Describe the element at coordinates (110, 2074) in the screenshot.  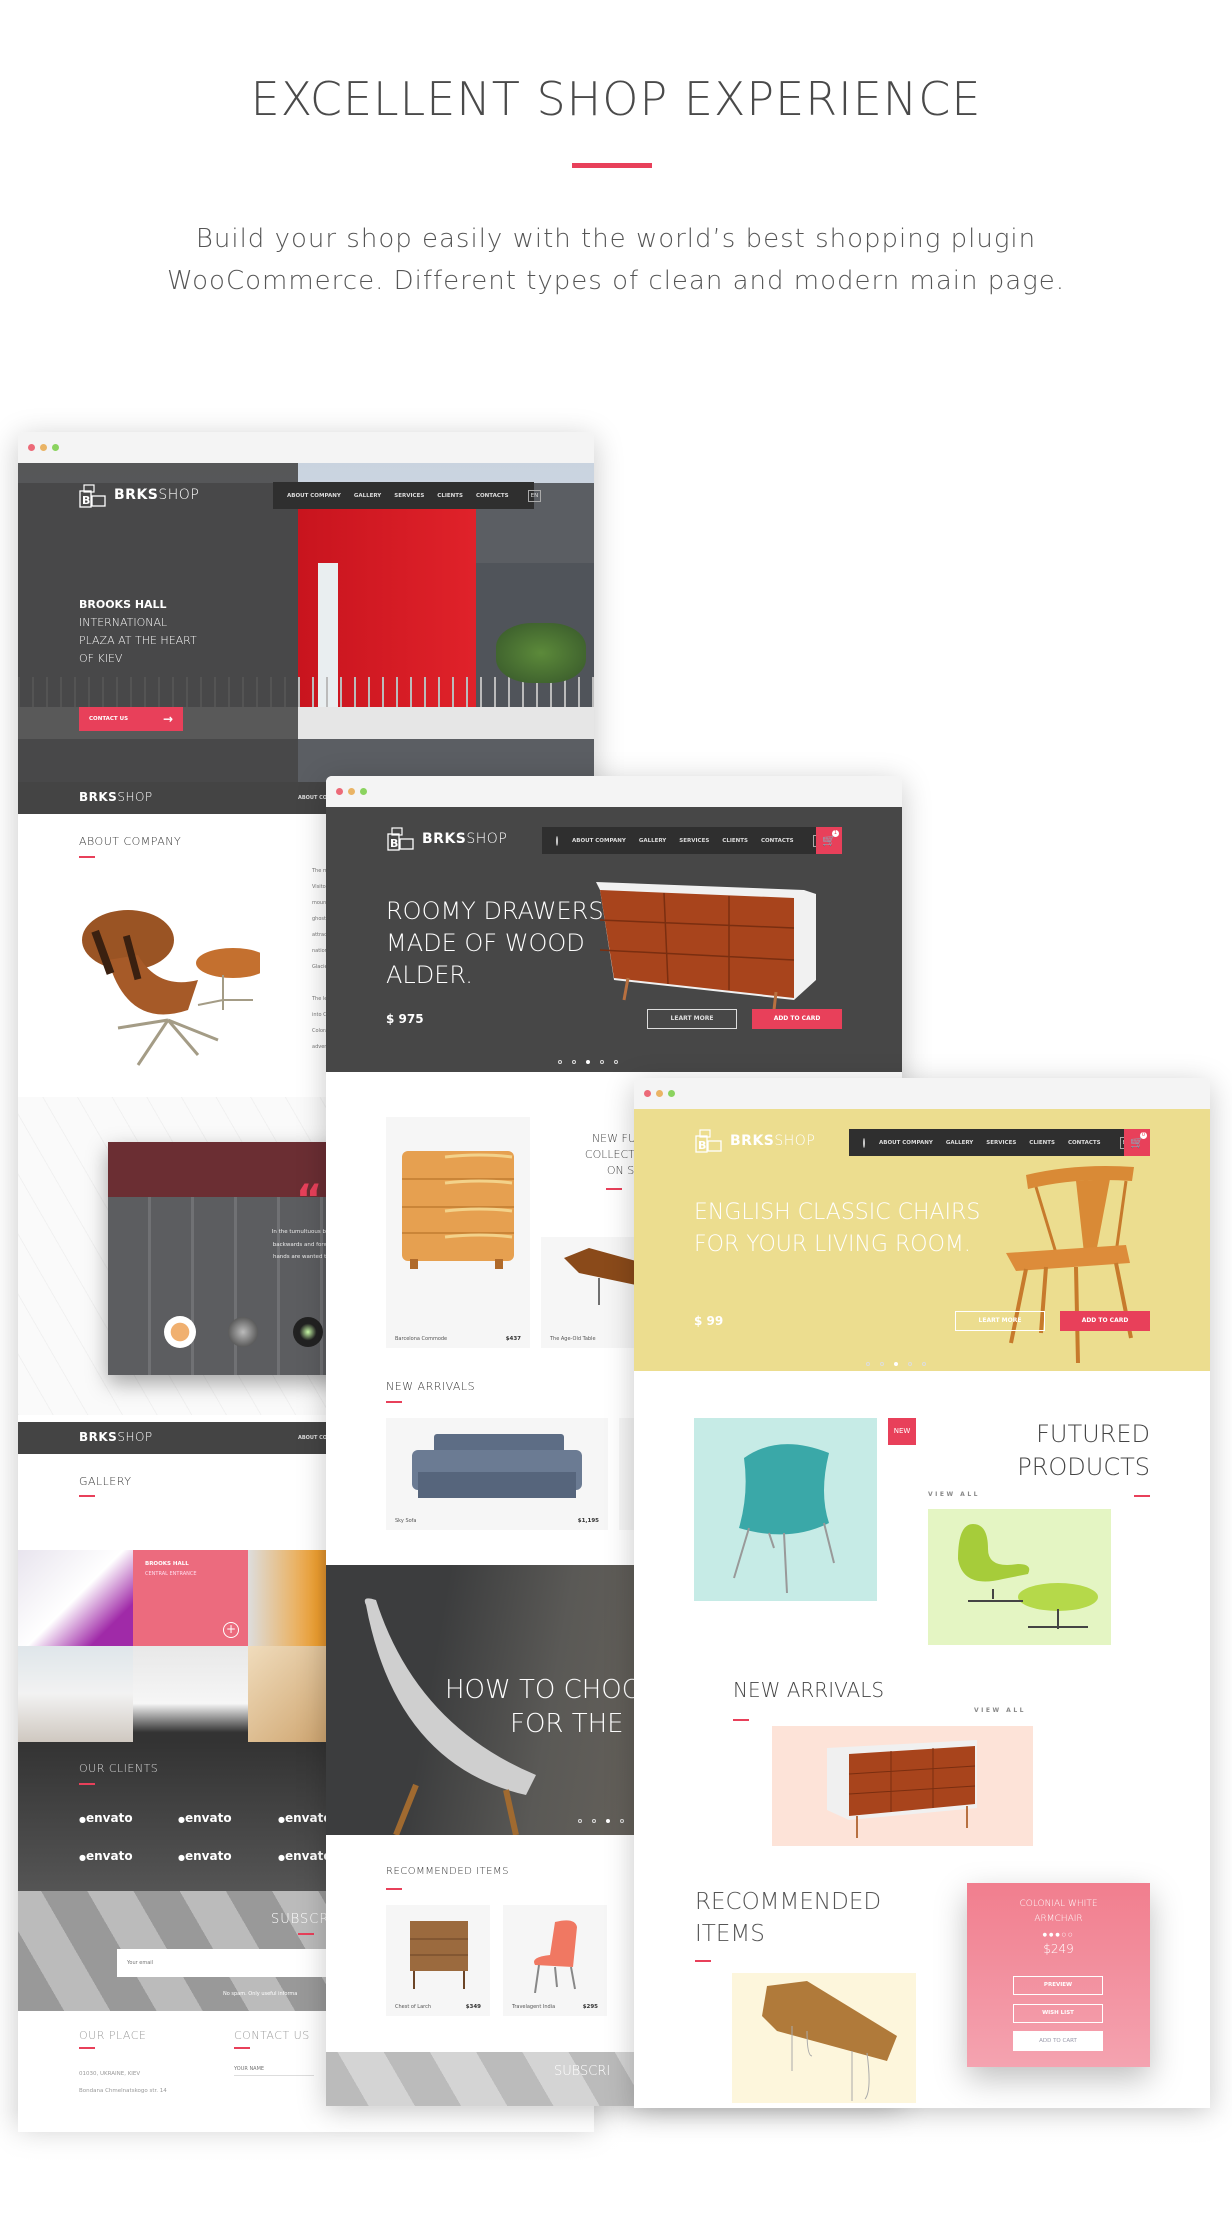
I see `address-line: 01030, UKRAINE, KIEV` at that location.